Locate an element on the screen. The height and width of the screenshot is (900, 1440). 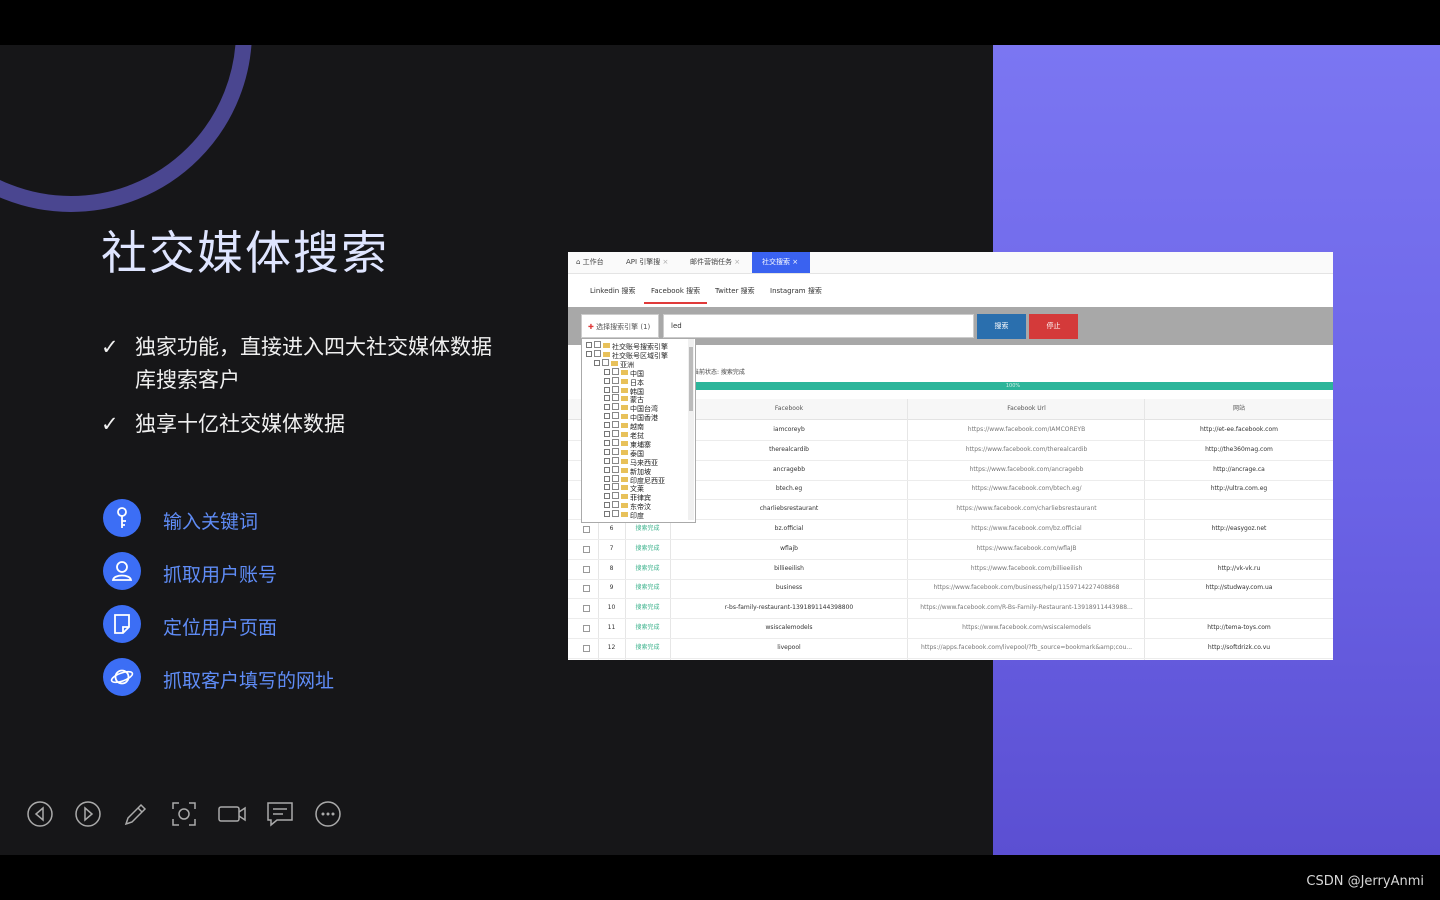
tree-node: 中国香港 is located at coordinates (631, 417).